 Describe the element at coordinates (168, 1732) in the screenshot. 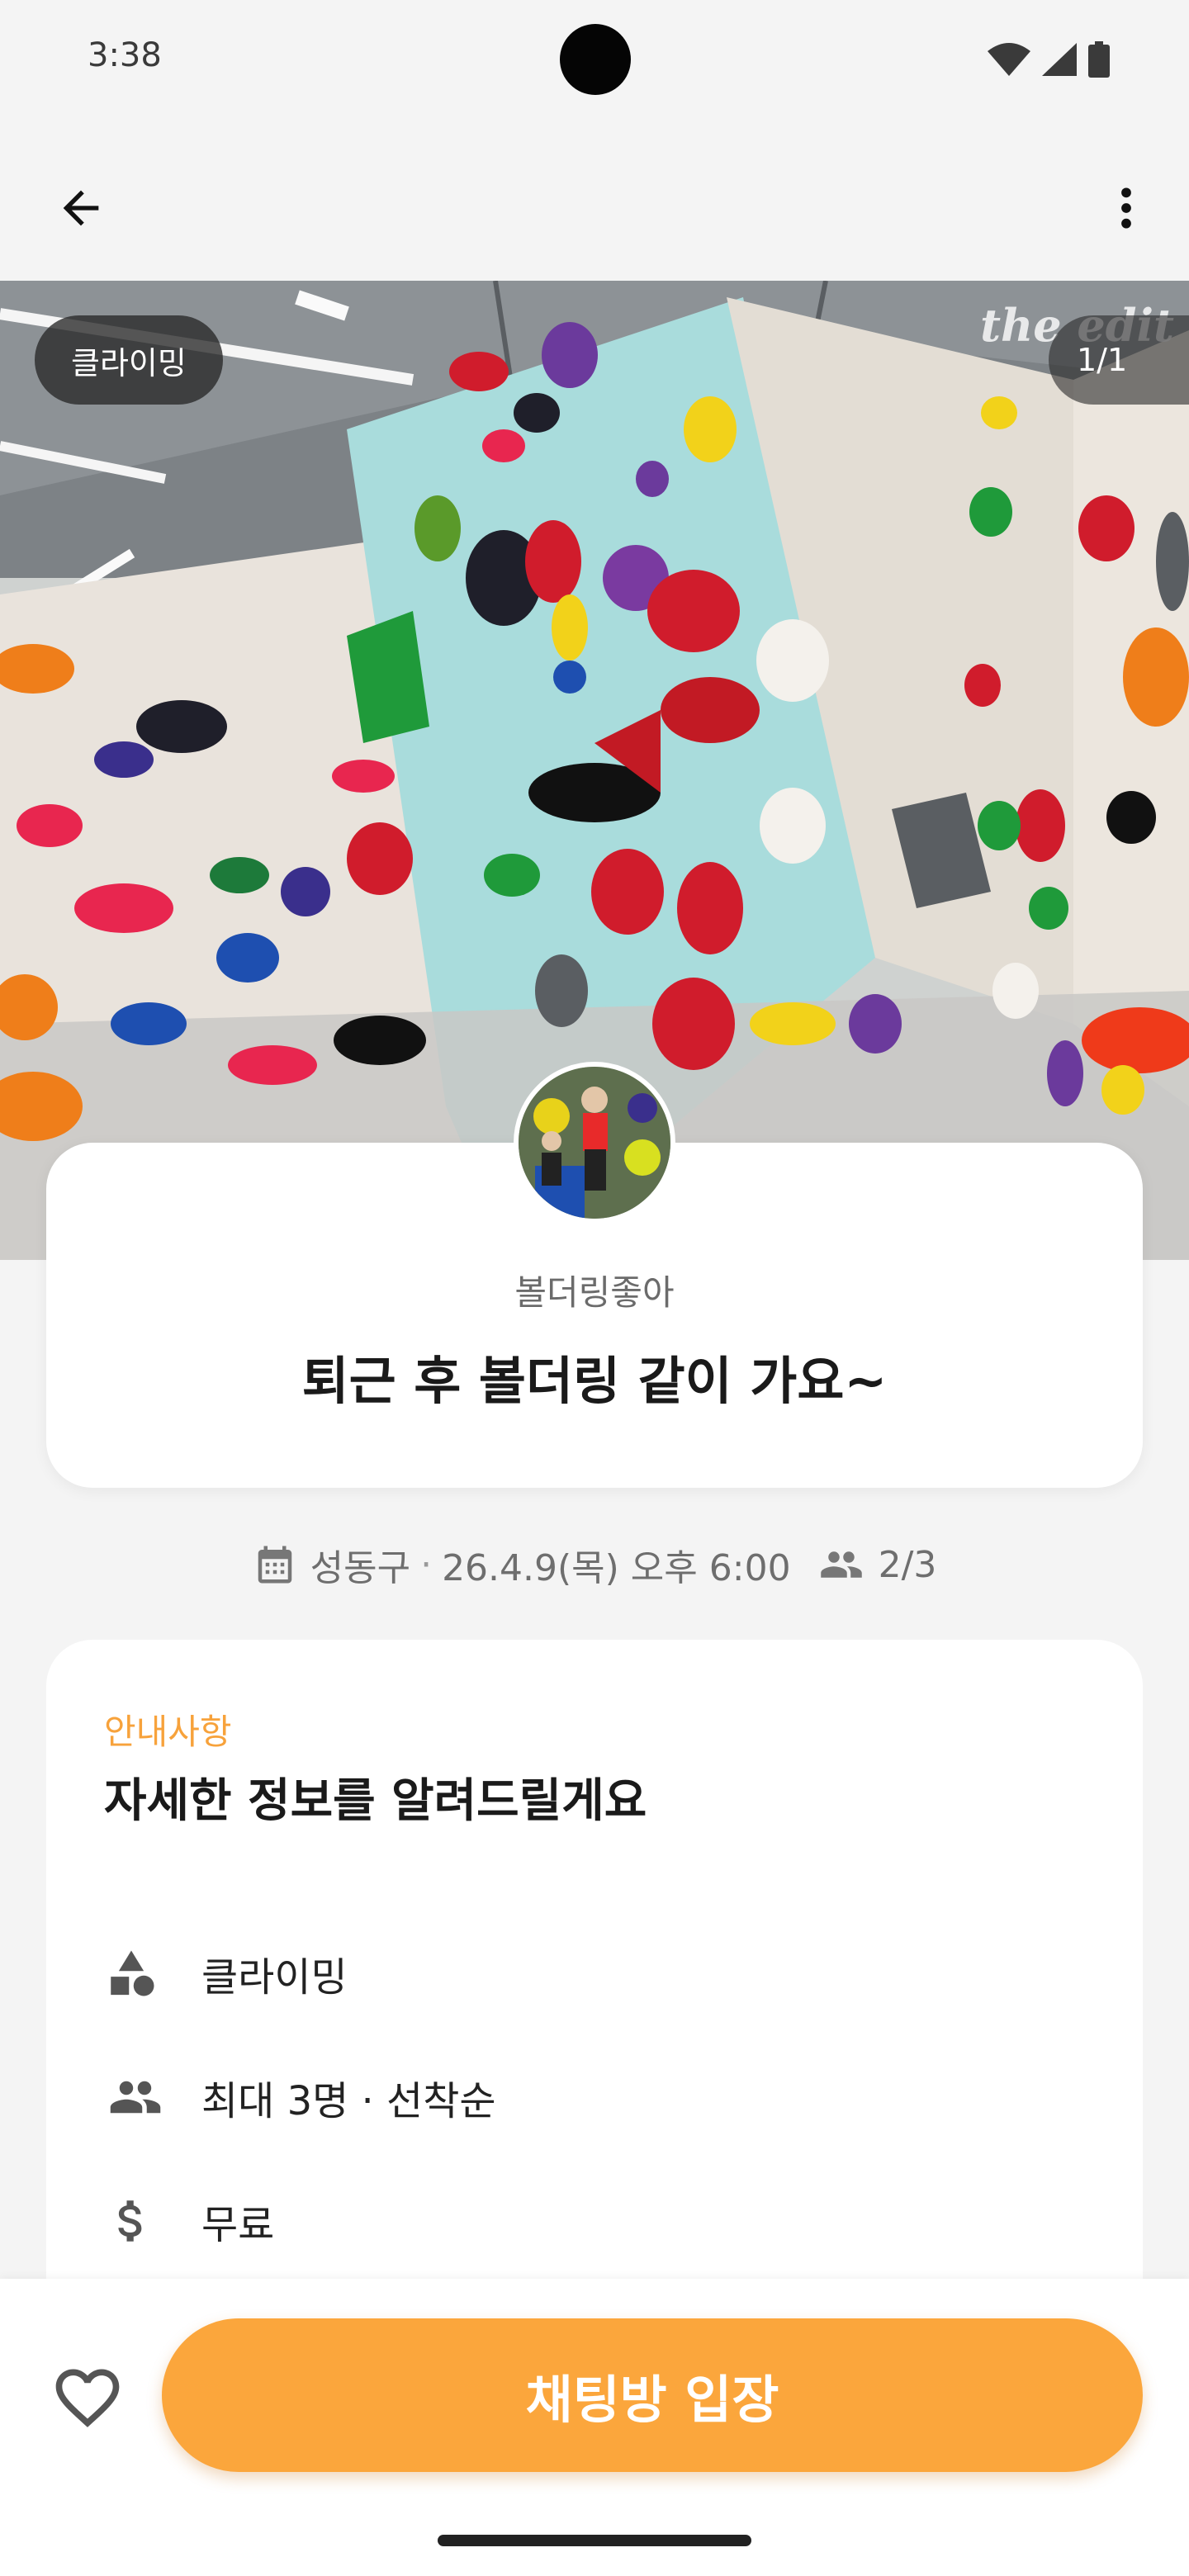

I see `info-kicker: 안내사항` at that location.